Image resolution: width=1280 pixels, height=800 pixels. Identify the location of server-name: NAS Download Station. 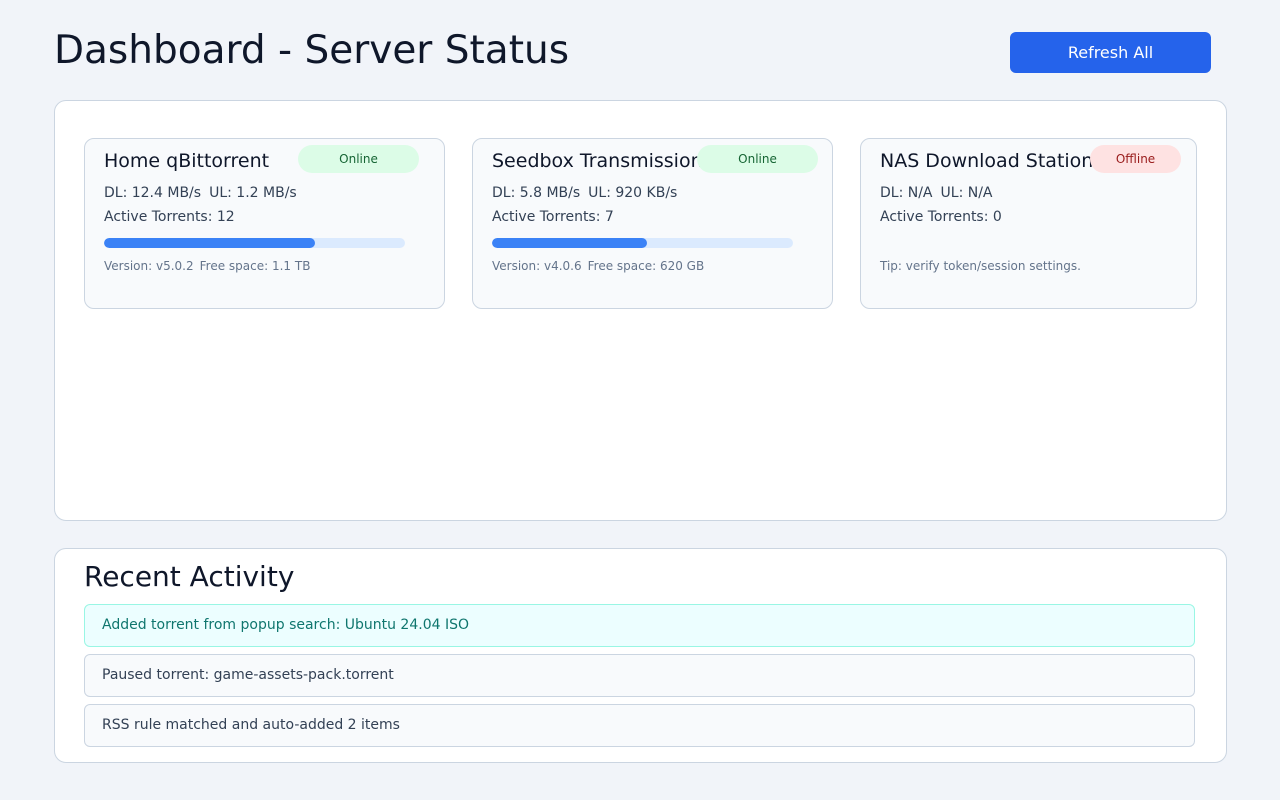
(987, 161).